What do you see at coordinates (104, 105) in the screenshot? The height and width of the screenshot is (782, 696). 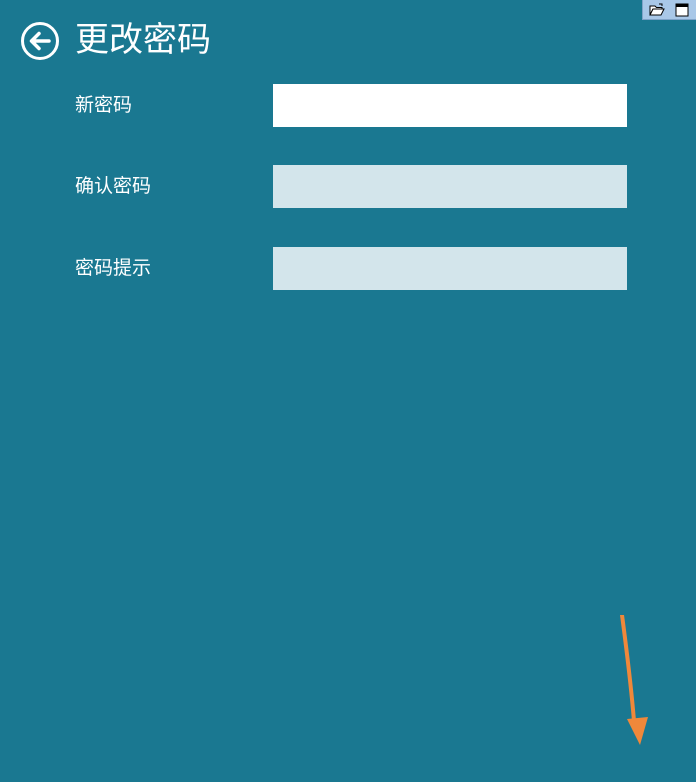 I see `new-password-label: 新密码` at bounding box center [104, 105].